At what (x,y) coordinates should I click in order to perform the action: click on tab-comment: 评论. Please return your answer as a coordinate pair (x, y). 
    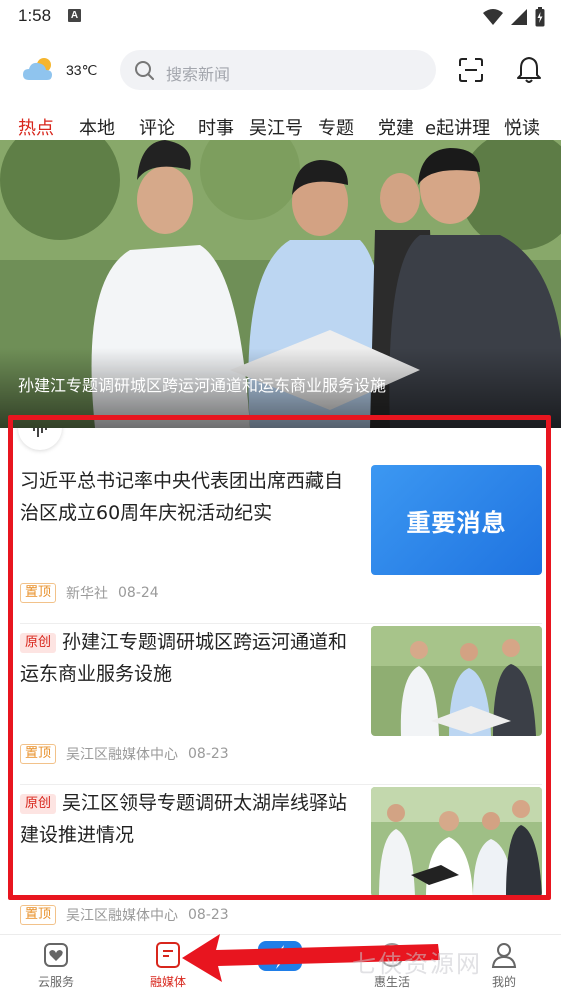
    Looking at the image, I should click on (157, 127).